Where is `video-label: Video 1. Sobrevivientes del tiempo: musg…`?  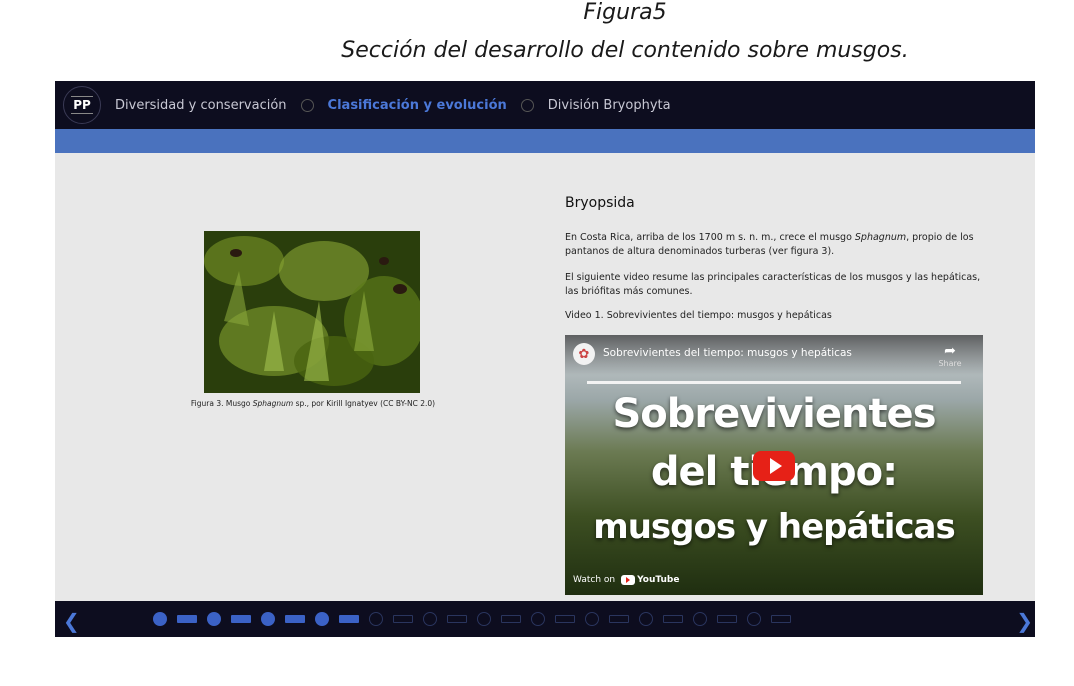 video-label: Video 1. Sobrevivientes del tiempo: musg… is located at coordinates (698, 315).